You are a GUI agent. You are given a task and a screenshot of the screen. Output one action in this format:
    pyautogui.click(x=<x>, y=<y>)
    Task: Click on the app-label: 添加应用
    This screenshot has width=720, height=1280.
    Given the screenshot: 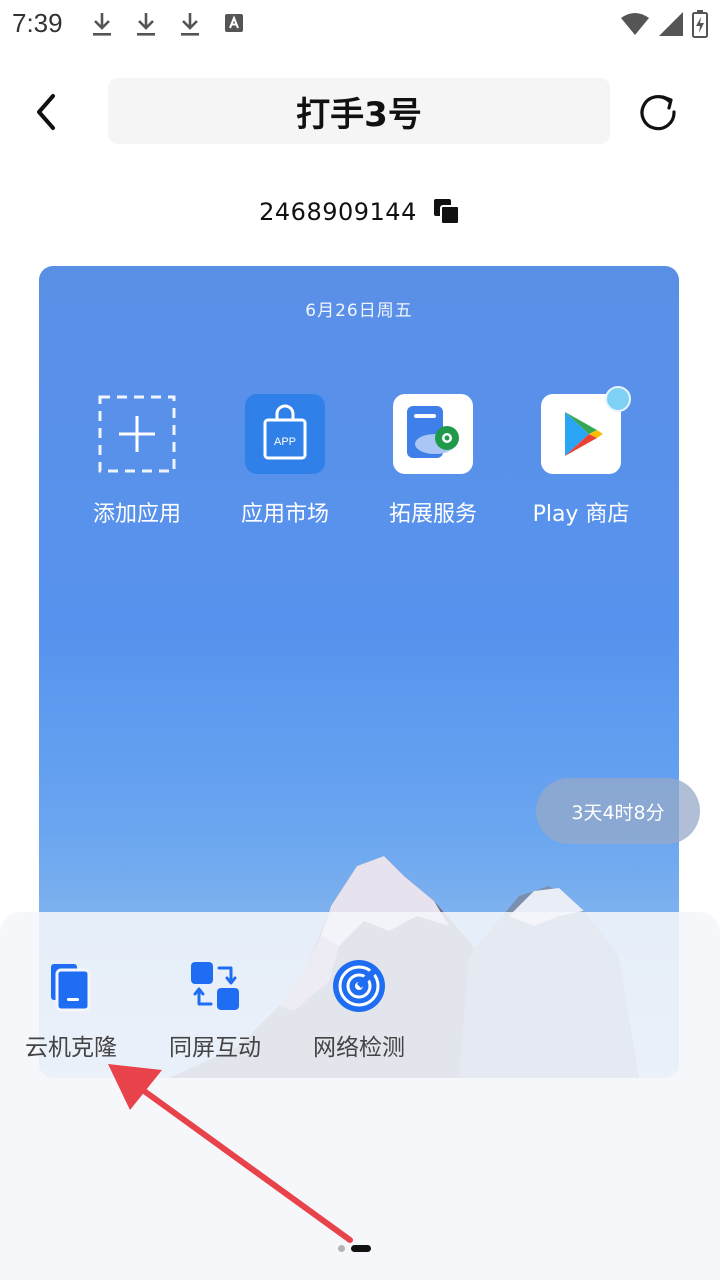 What is the action you would take?
    pyautogui.click(x=136, y=514)
    